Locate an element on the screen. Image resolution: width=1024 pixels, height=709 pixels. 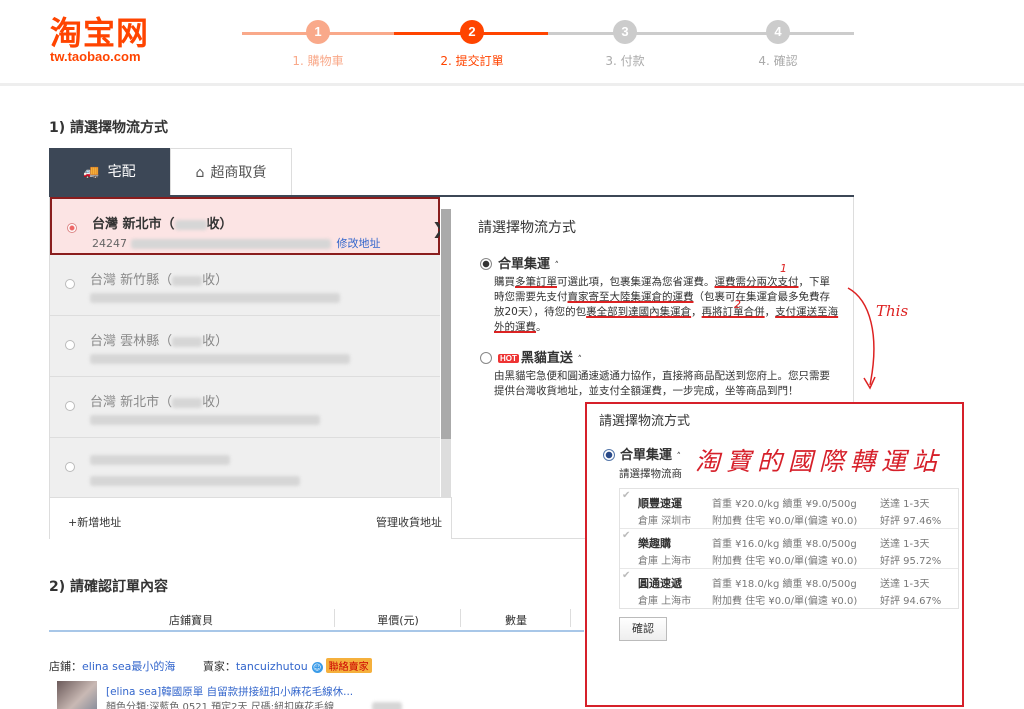
col-quantity: 數量 is located at coordinates (516, 620).